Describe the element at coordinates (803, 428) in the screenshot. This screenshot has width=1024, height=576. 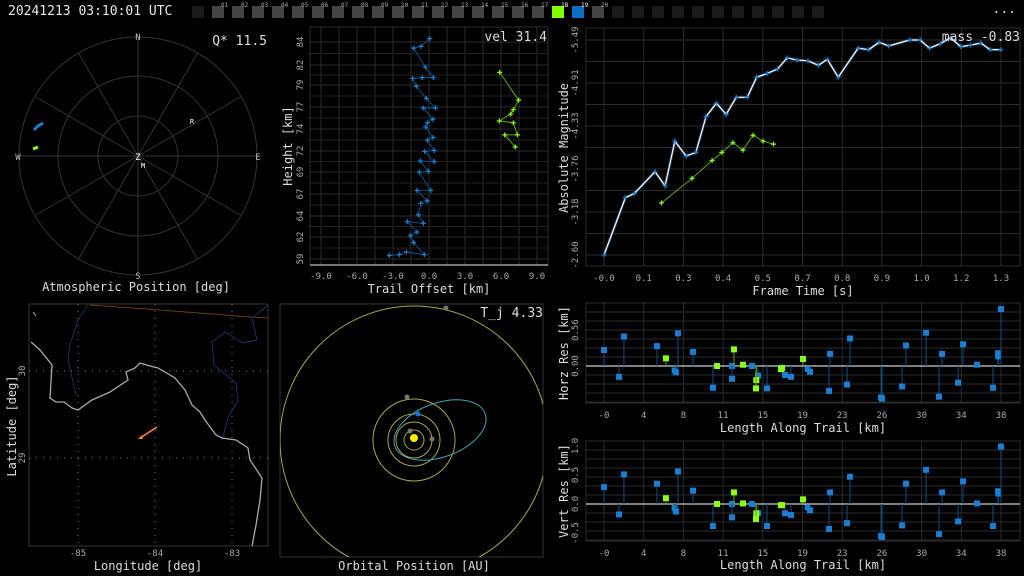
I see `horz-xlabel: Length Along Trail [km]` at that location.